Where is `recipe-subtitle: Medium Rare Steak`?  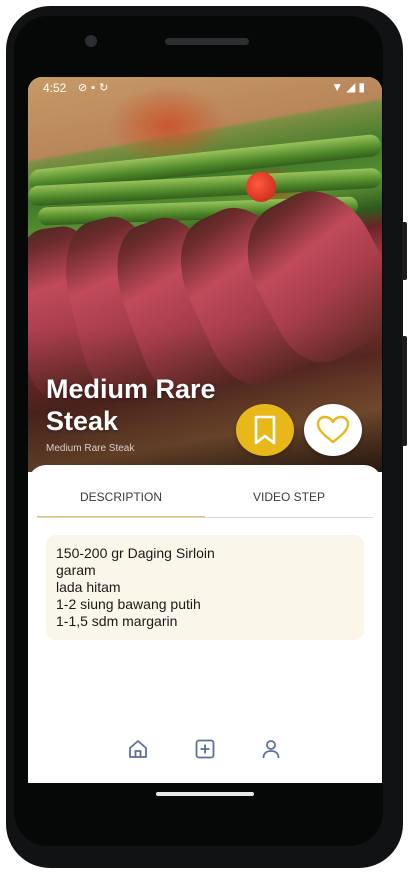 recipe-subtitle: Medium Rare Steak is located at coordinates (90, 448).